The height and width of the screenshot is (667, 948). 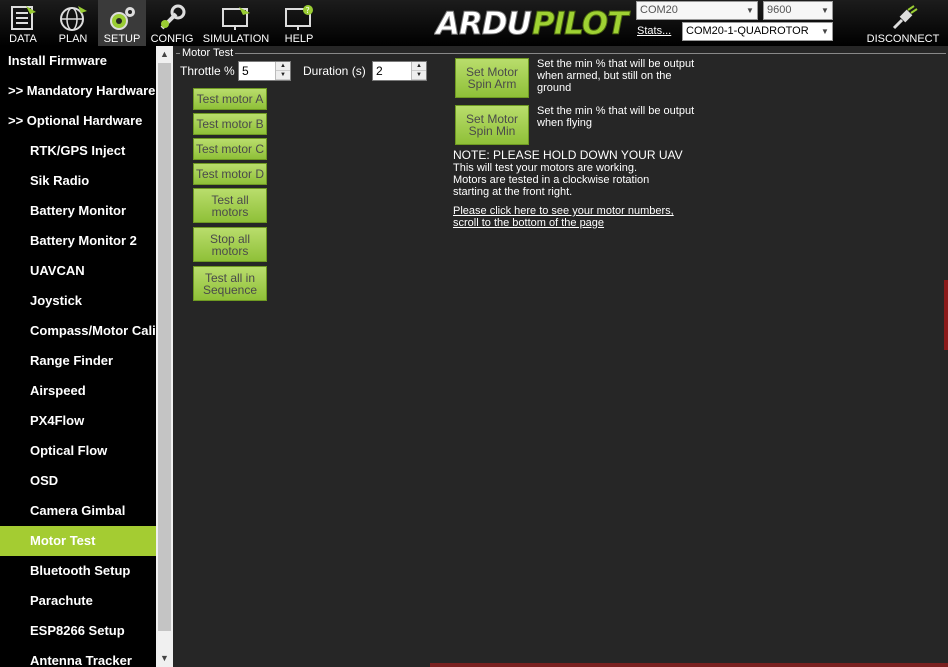 What do you see at coordinates (78, 361) in the screenshot?
I see `sidebar-item: Range Finder` at bounding box center [78, 361].